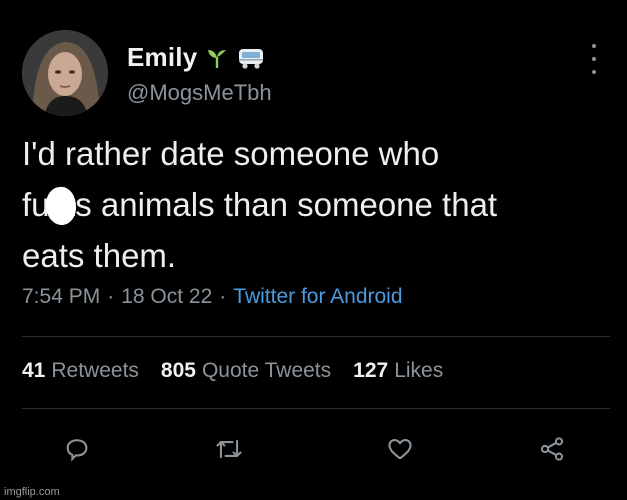  What do you see at coordinates (199, 93) in the screenshot?
I see `user-handle: @MogsMeTbh` at bounding box center [199, 93].